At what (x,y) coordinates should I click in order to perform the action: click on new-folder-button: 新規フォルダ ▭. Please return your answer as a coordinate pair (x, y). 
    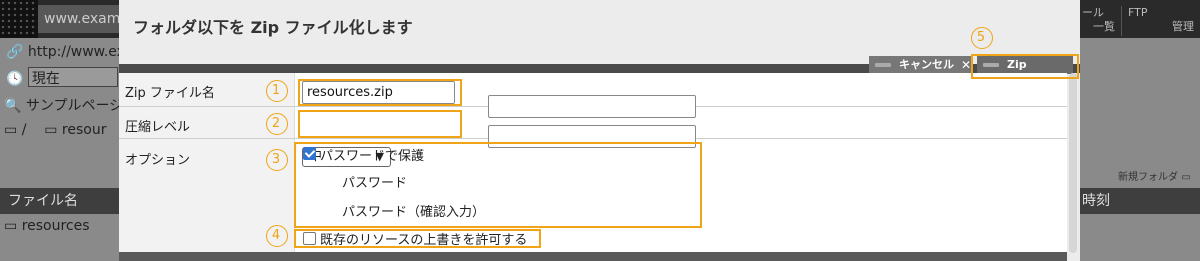
    Looking at the image, I should click on (1140, 177).